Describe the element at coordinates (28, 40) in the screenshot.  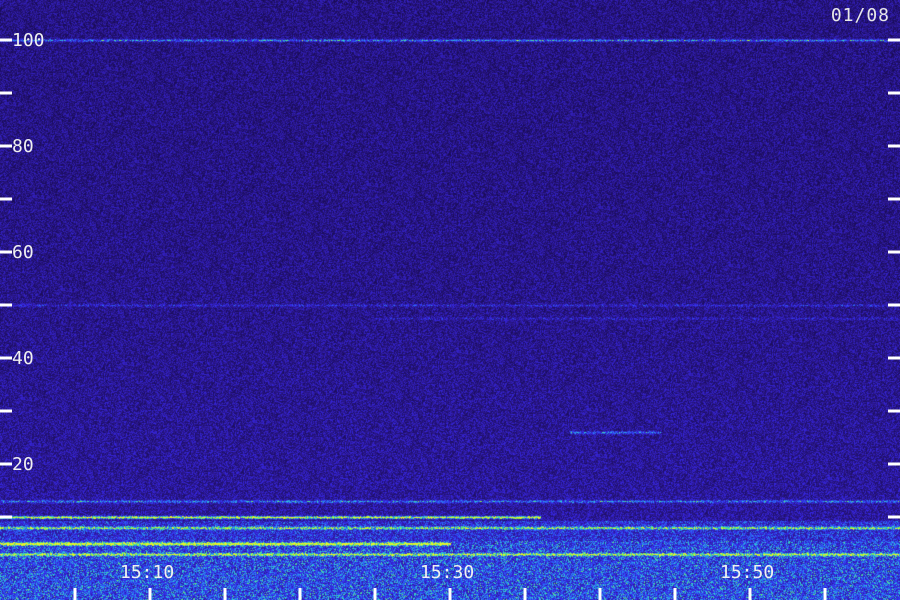
I see `y-tick-label: 100` at that location.